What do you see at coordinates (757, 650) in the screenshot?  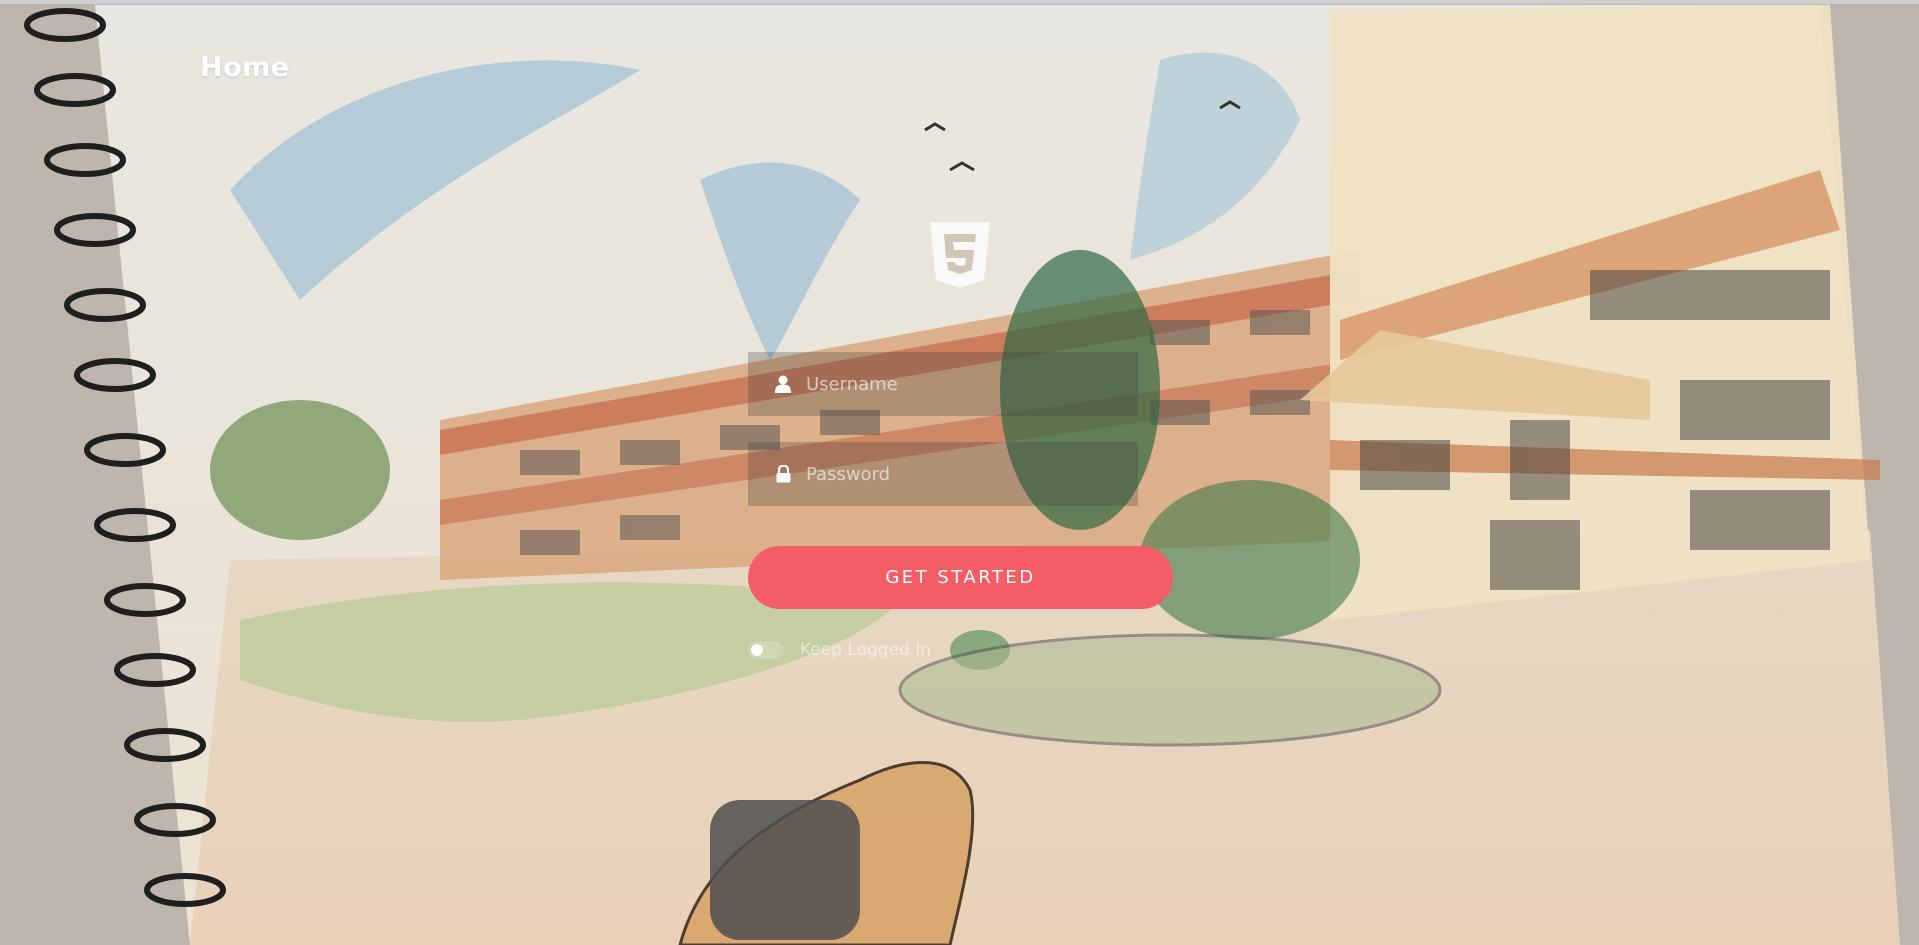 I see `toggle-knob` at bounding box center [757, 650].